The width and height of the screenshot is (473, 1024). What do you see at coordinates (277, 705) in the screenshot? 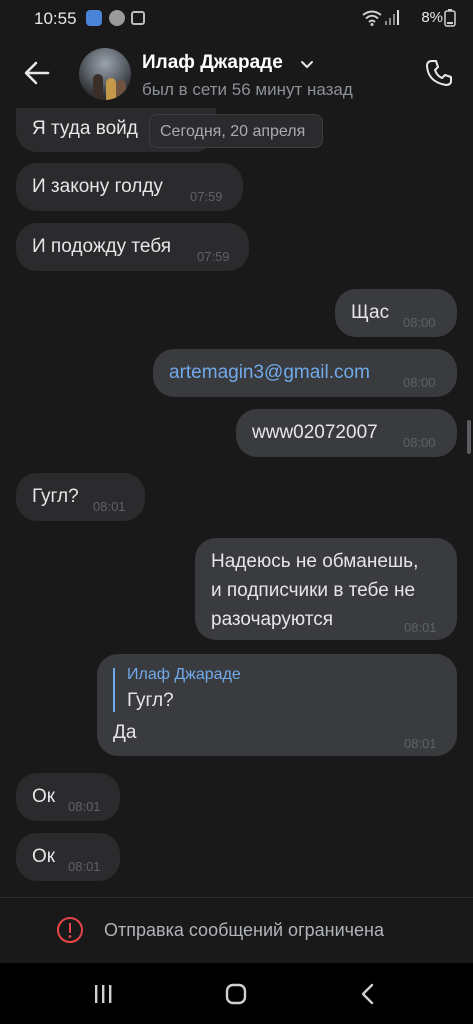
I see `message-bubble-outgoing-reply: Илаф Джараде Гугл? Да 08:01` at bounding box center [277, 705].